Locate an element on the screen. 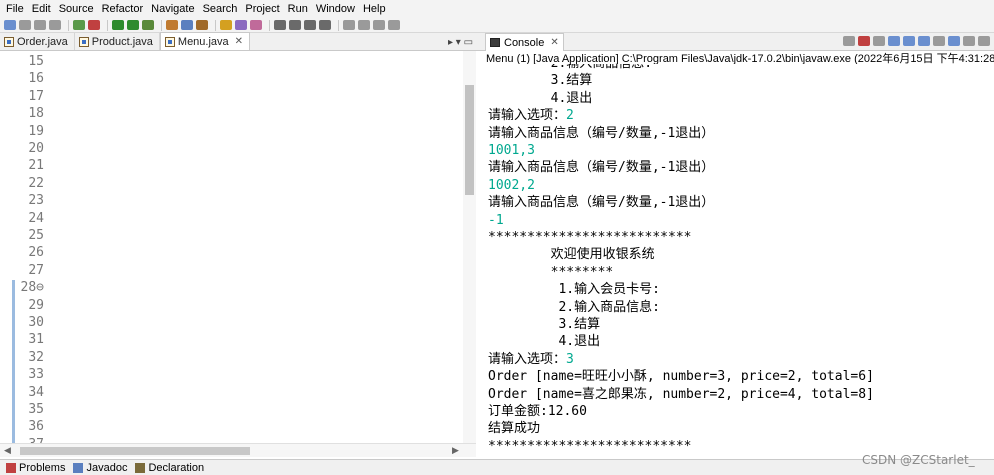  console-output-line: 订单金额:12.60 is located at coordinates (537, 411).